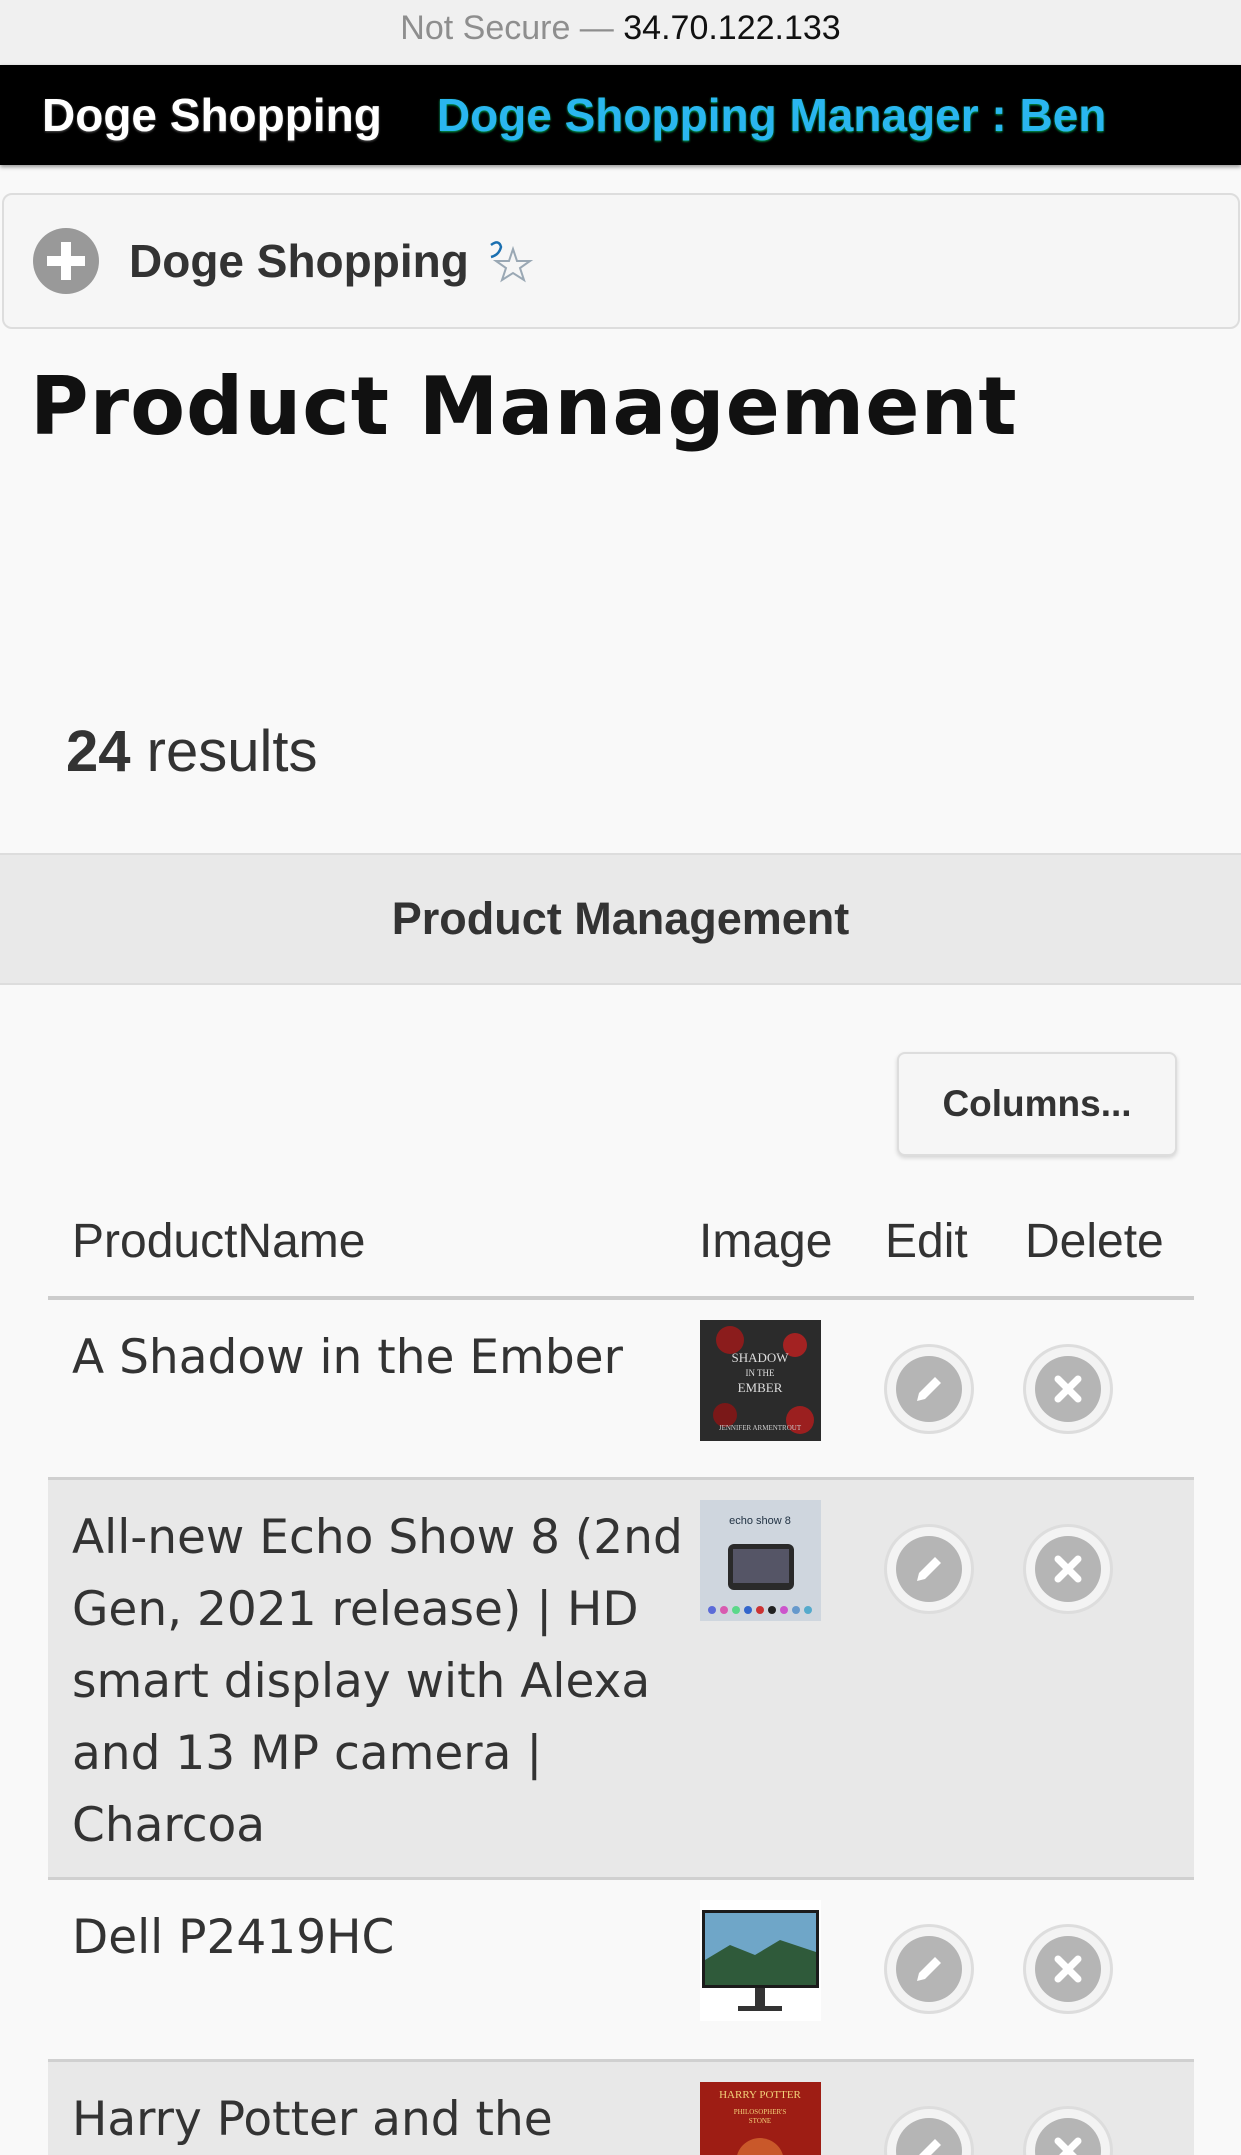 The width and height of the screenshot is (1241, 2155). I want to click on header-delete: Delete, so click(1094, 1241).